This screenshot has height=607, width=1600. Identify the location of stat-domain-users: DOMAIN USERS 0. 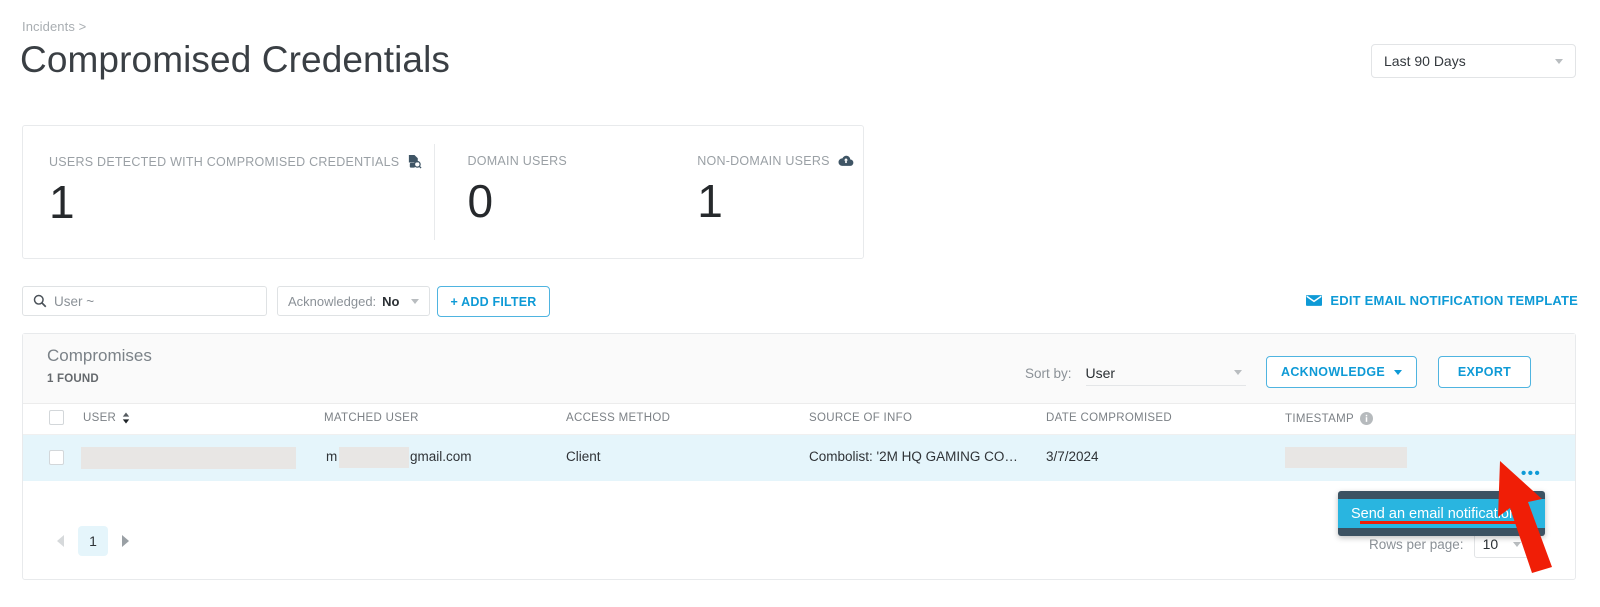
(551, 192).